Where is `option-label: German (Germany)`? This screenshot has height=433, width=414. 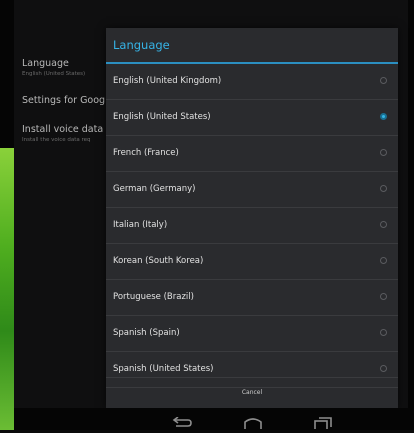
option-label: German (Germany) is located at coordinates (154, 189).